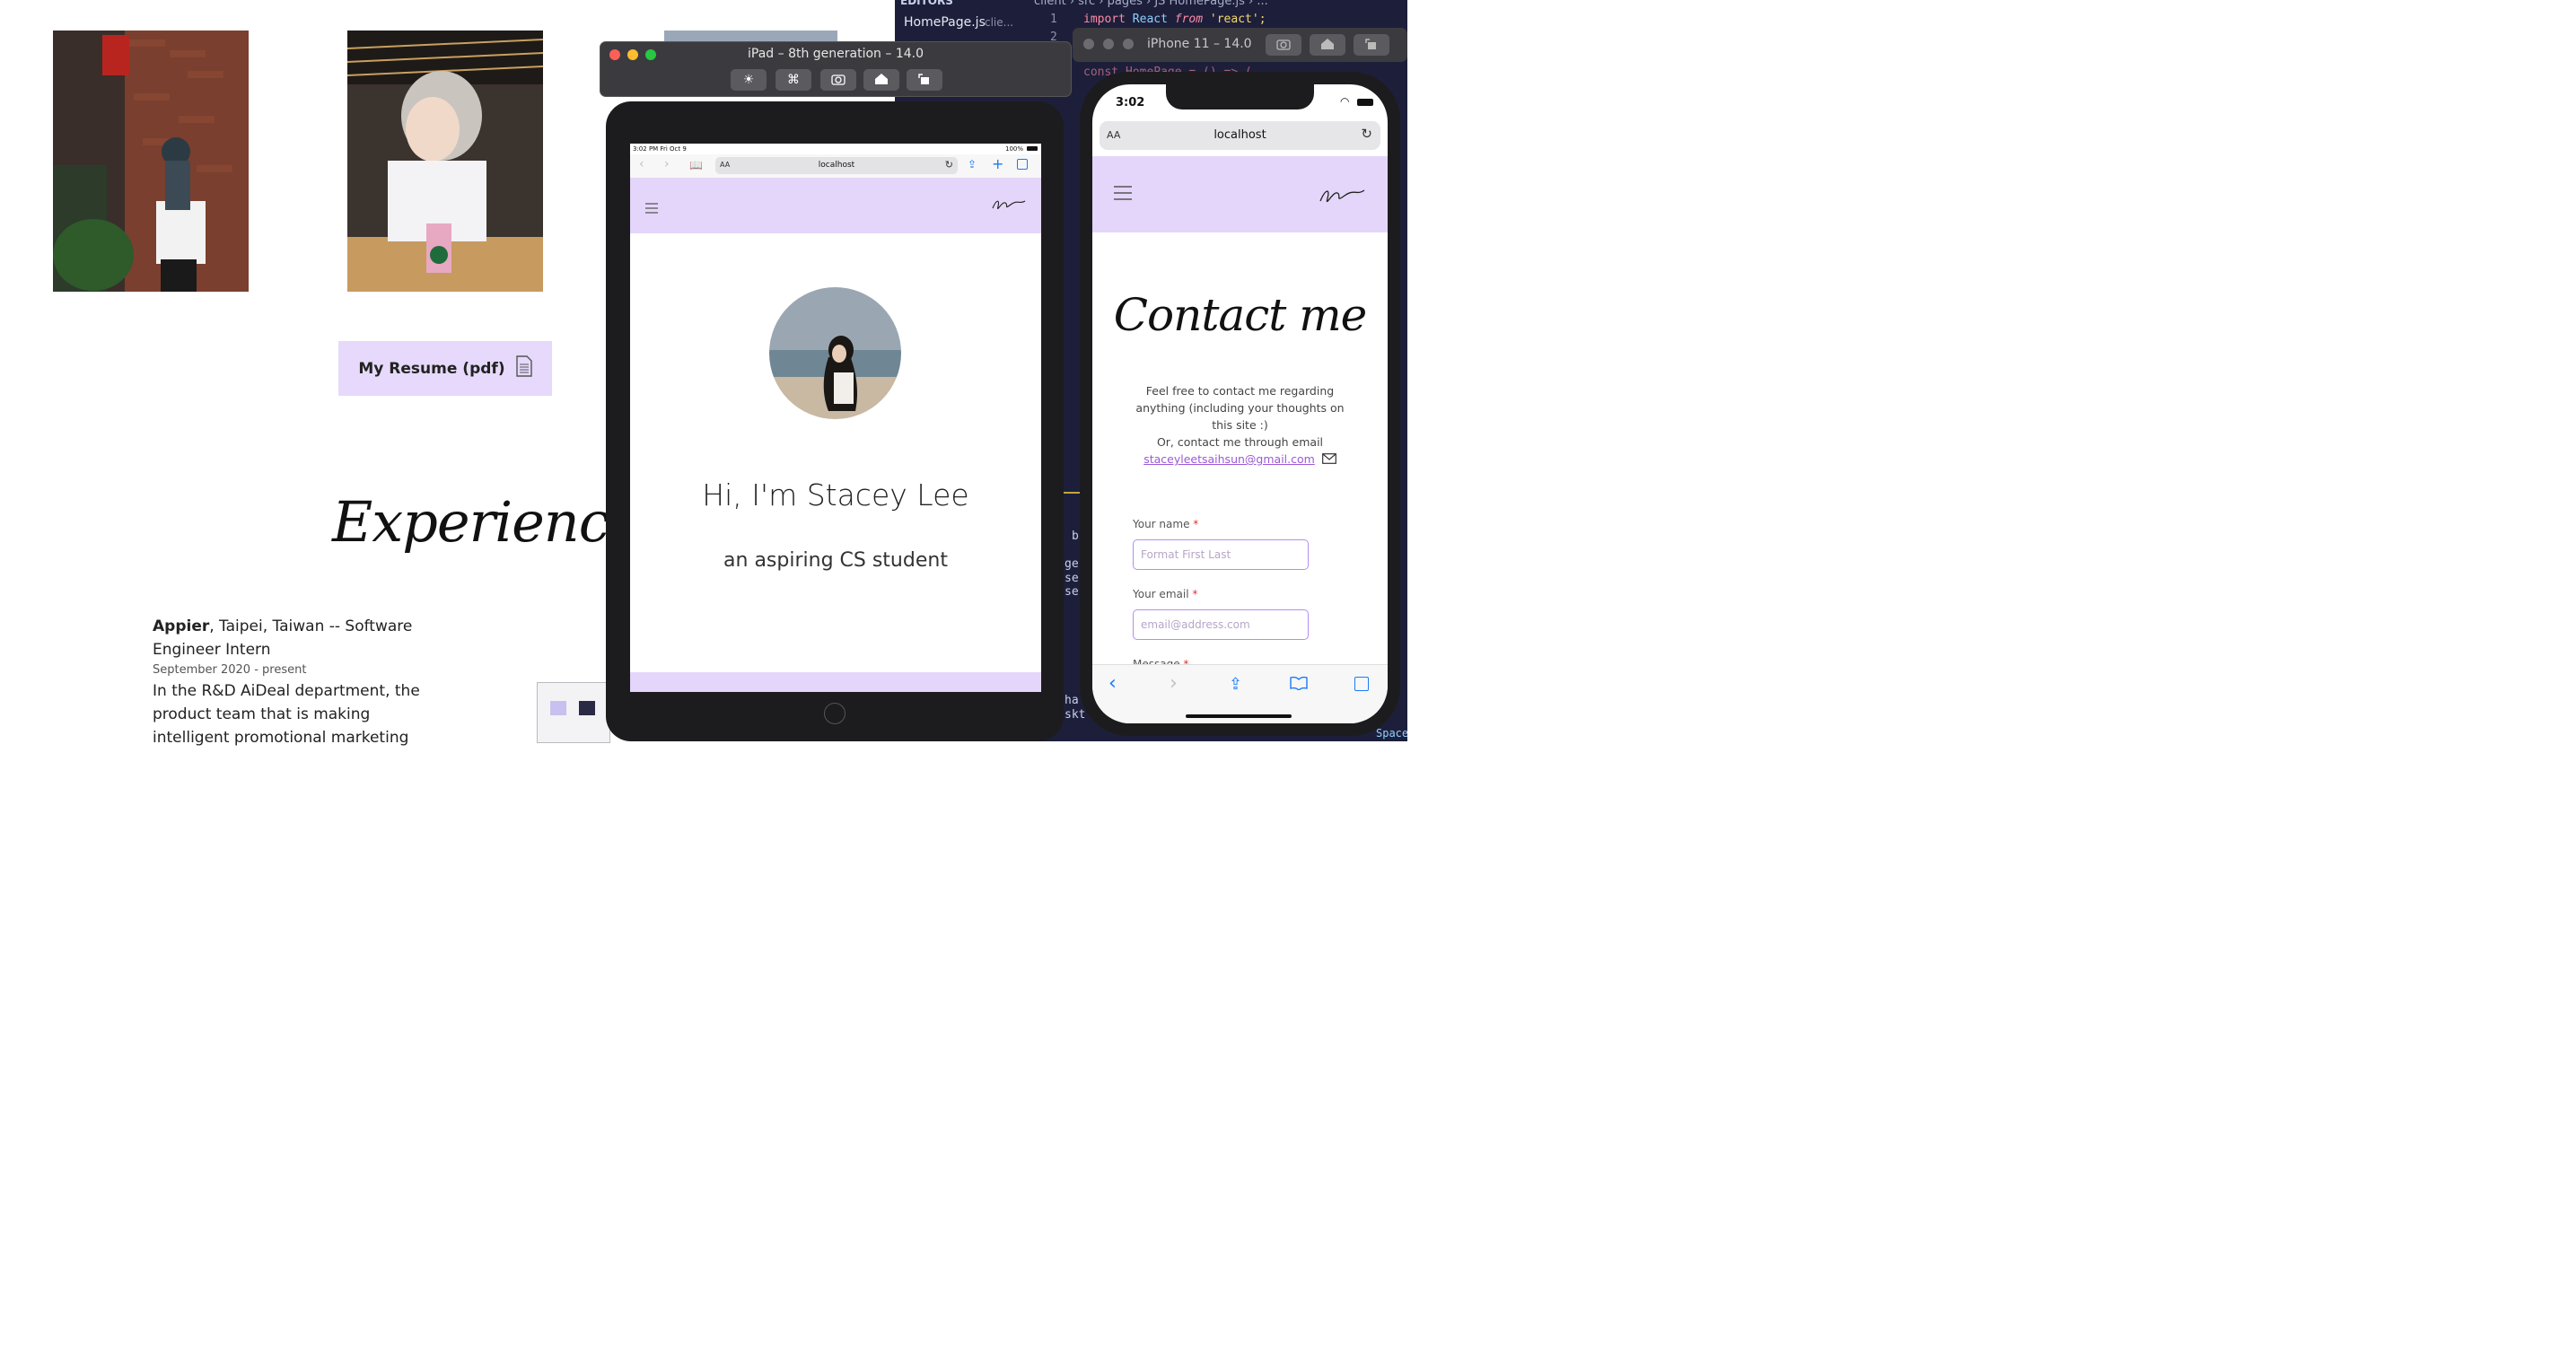  Describe the element at coordinates (1237, 19) in the screenshot. I see `code-string: 'react';` at that location.